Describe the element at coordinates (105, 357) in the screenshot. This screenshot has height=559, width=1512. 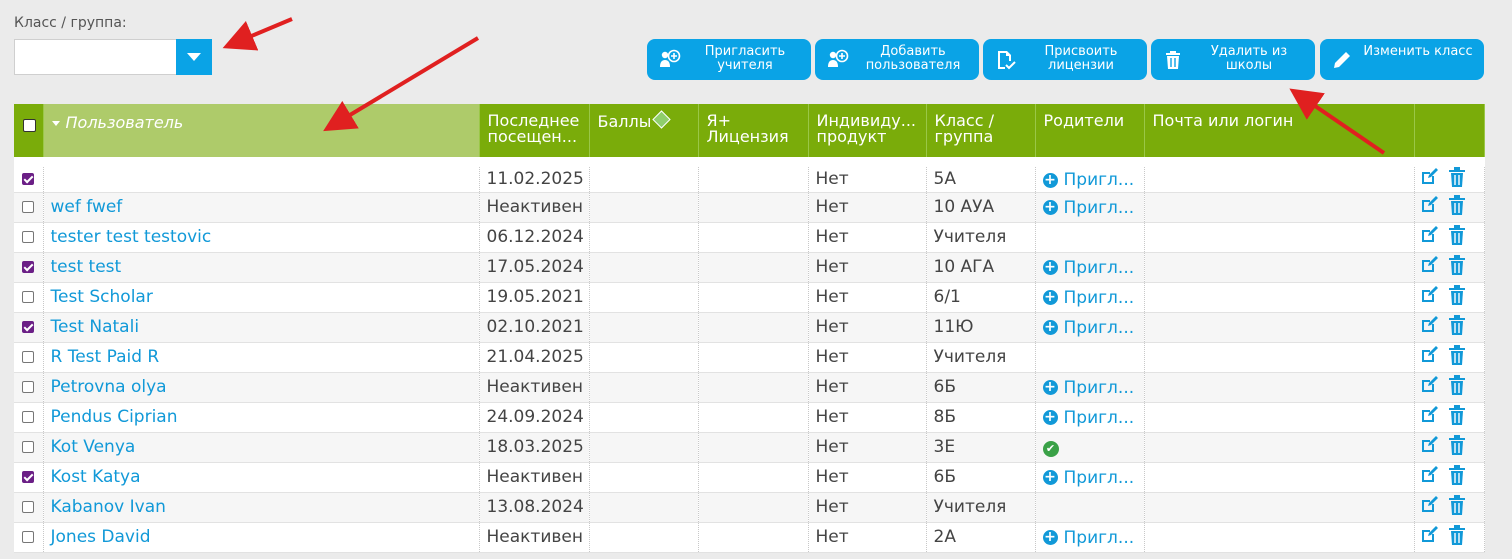
I see `user-name-link: R Test Paid R` at that location.